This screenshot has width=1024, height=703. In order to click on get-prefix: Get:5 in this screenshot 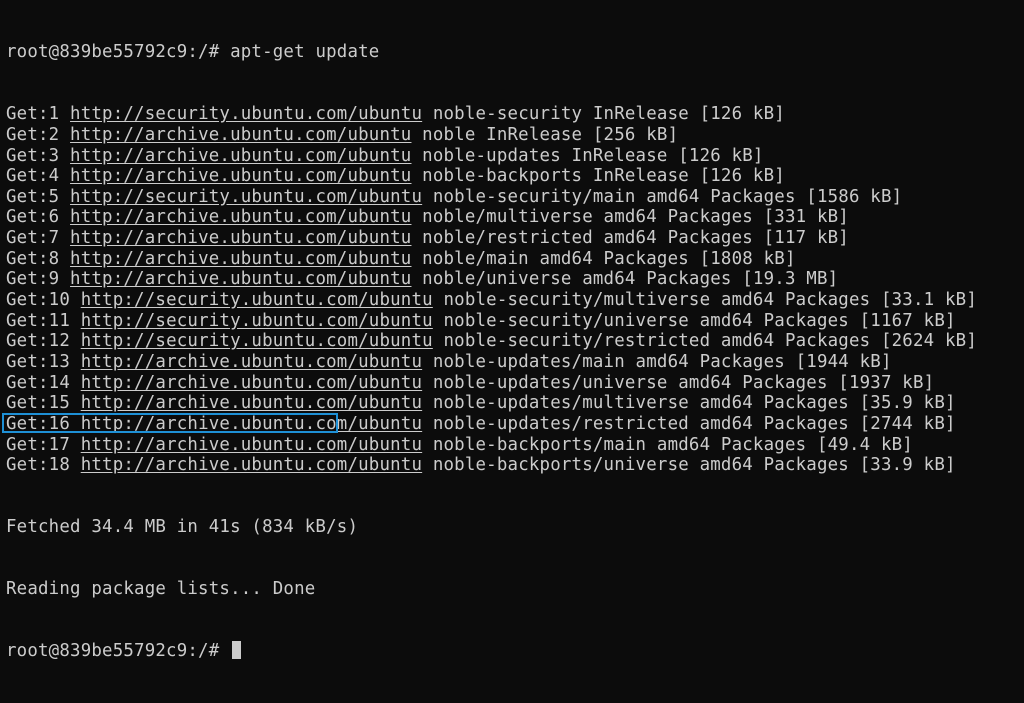, I will do `click(33, 196)`.